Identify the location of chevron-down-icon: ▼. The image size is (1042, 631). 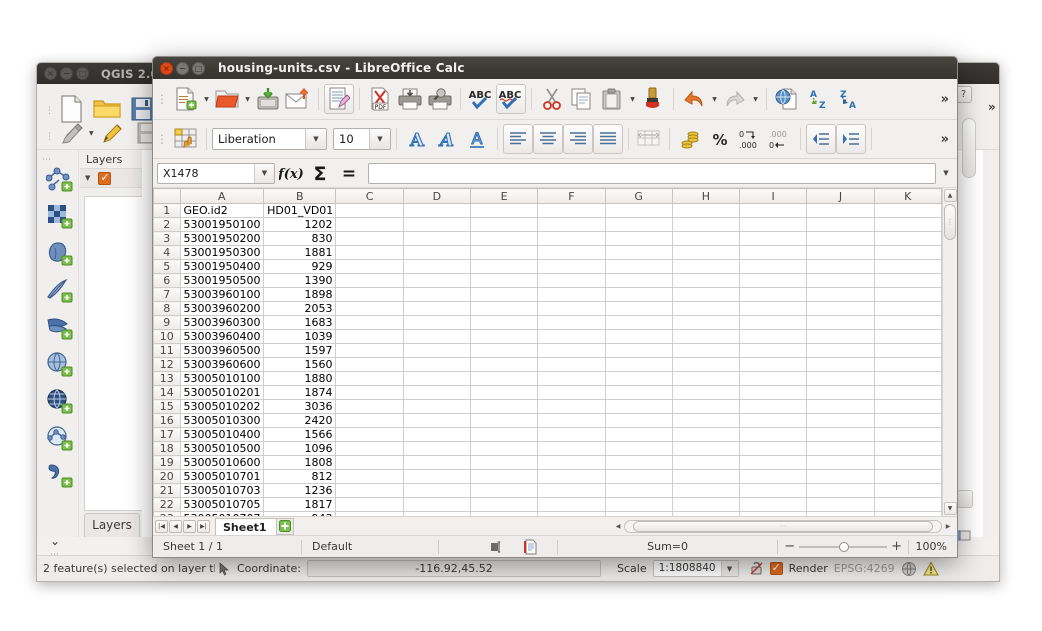
(87, 178).